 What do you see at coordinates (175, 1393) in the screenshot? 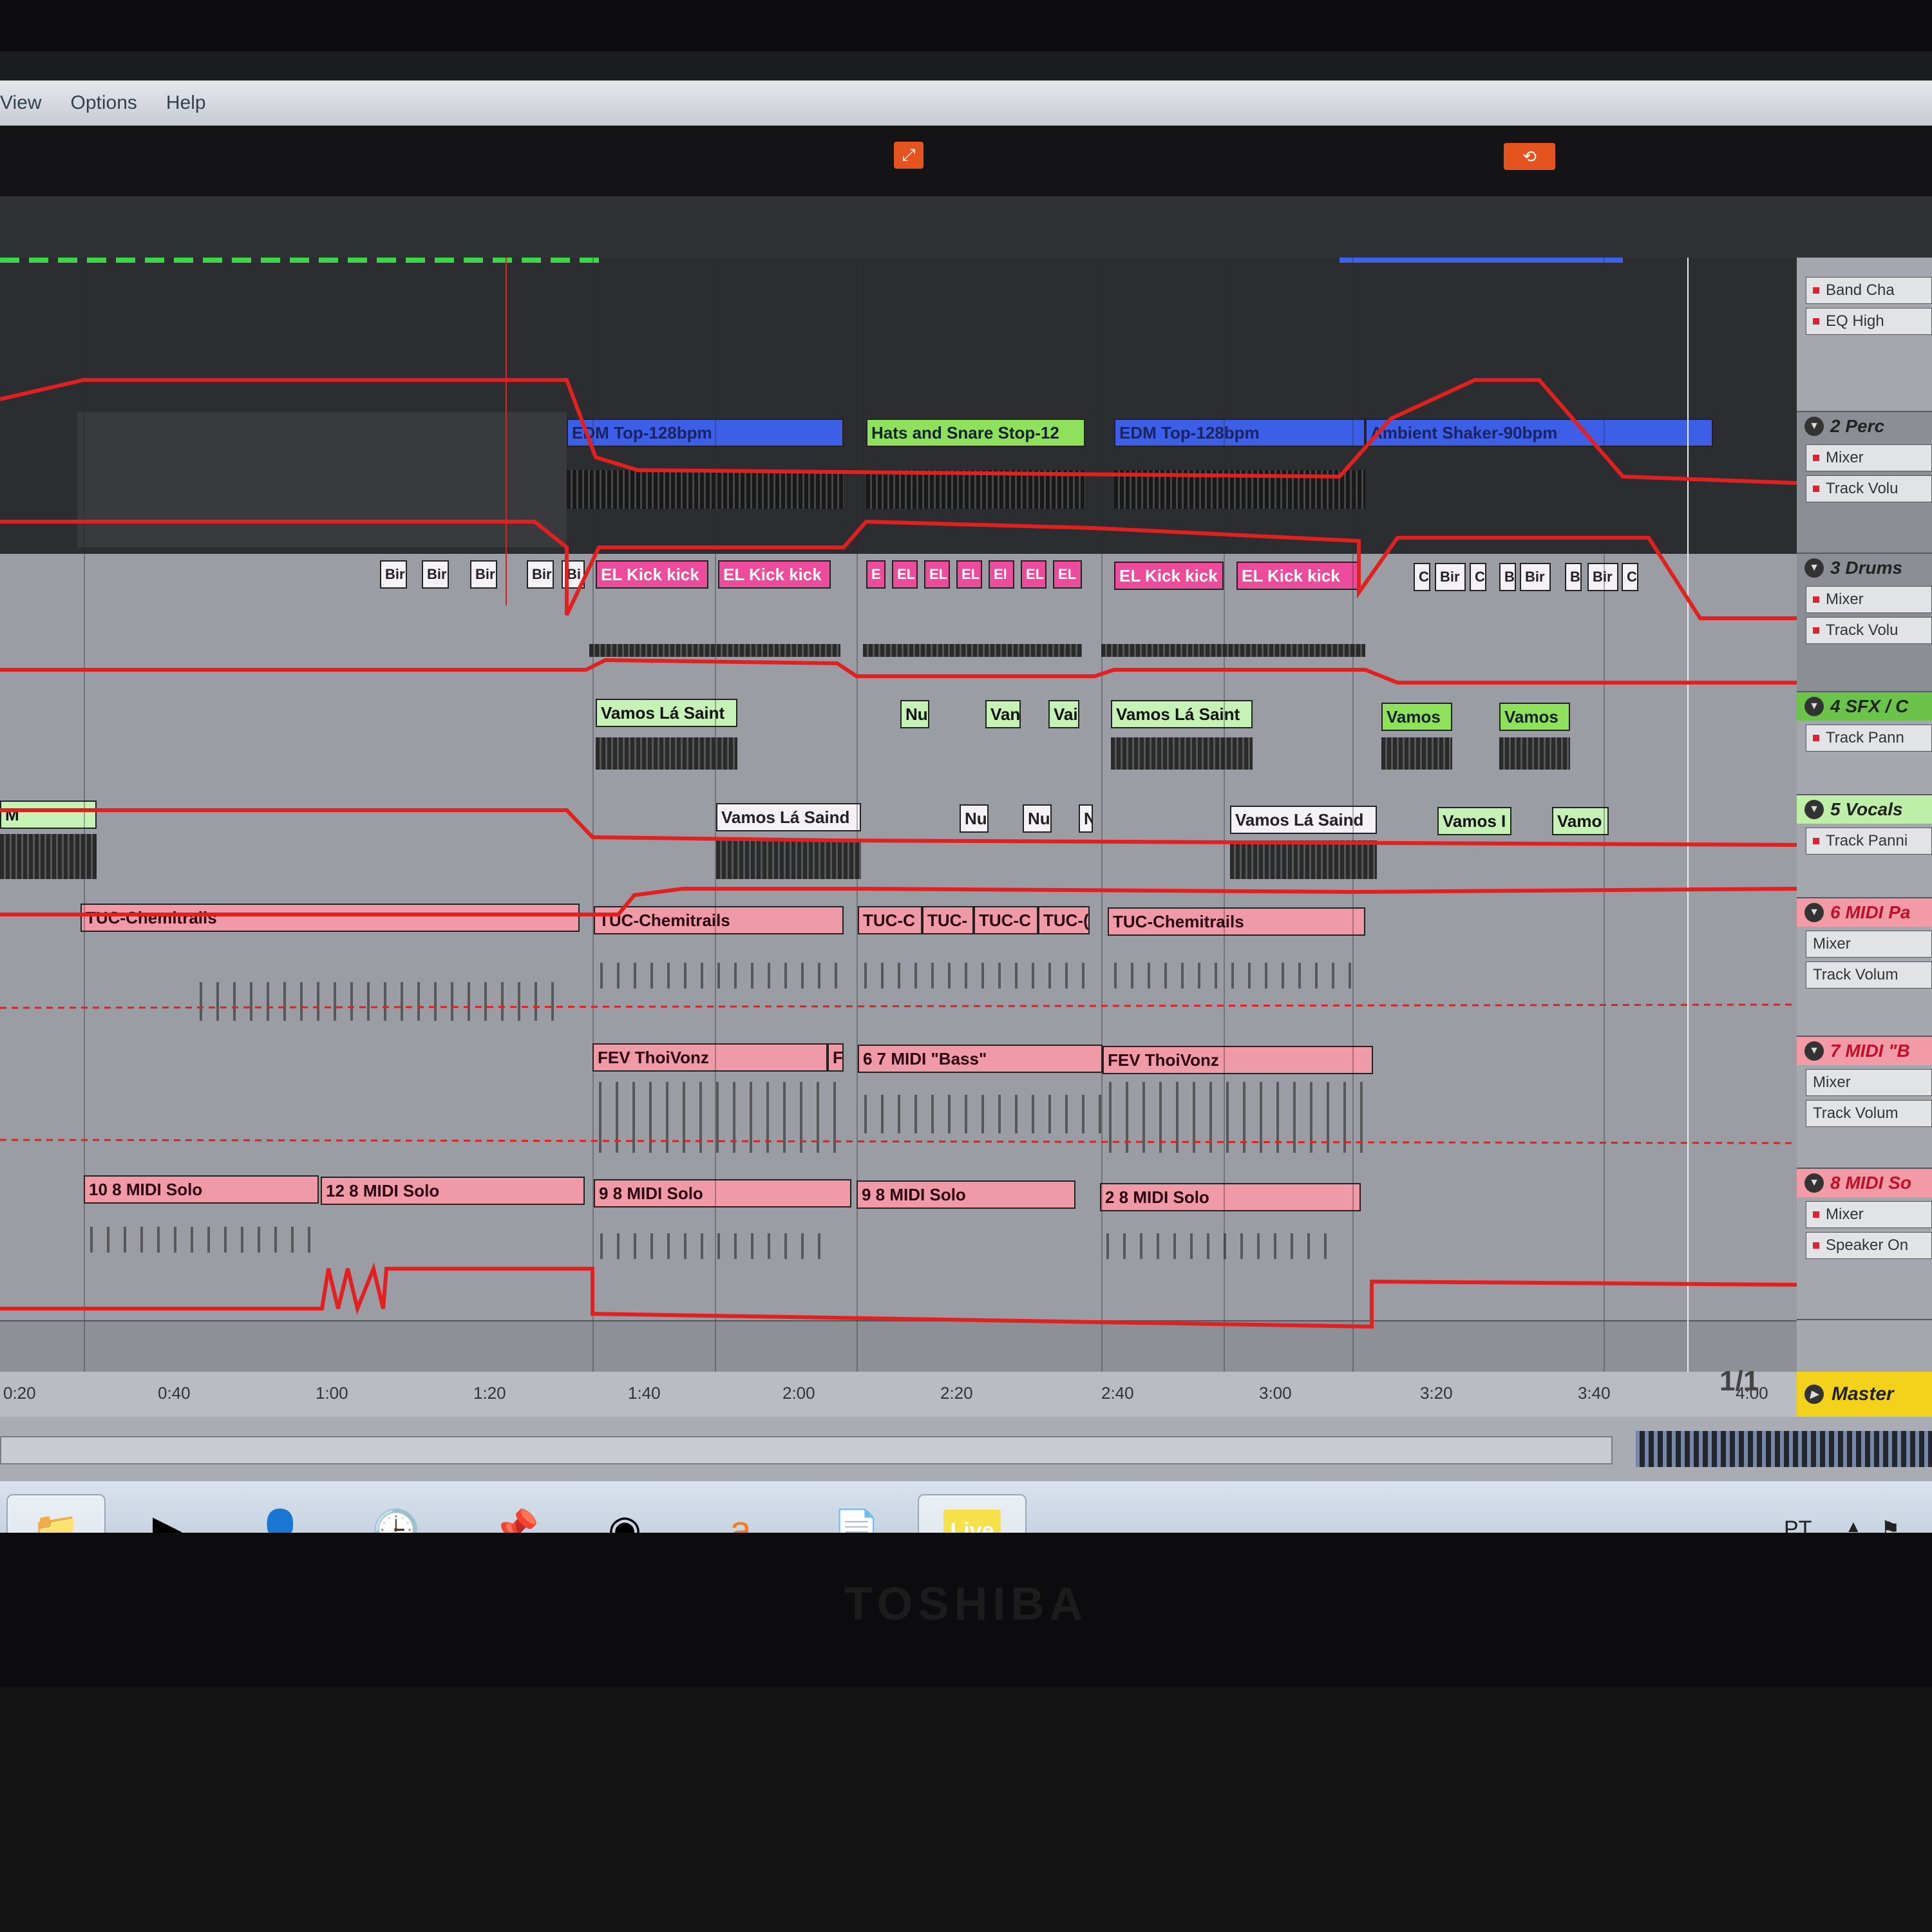
I see `time-tick: 0:40` at bounding box center [175, 1393].